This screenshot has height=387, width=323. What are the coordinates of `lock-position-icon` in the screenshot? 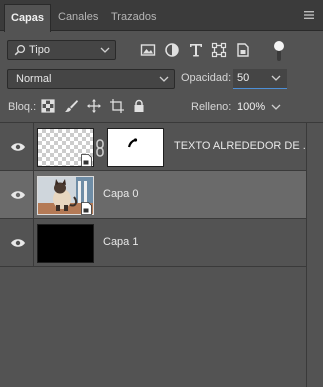 It's located at (94, 106).